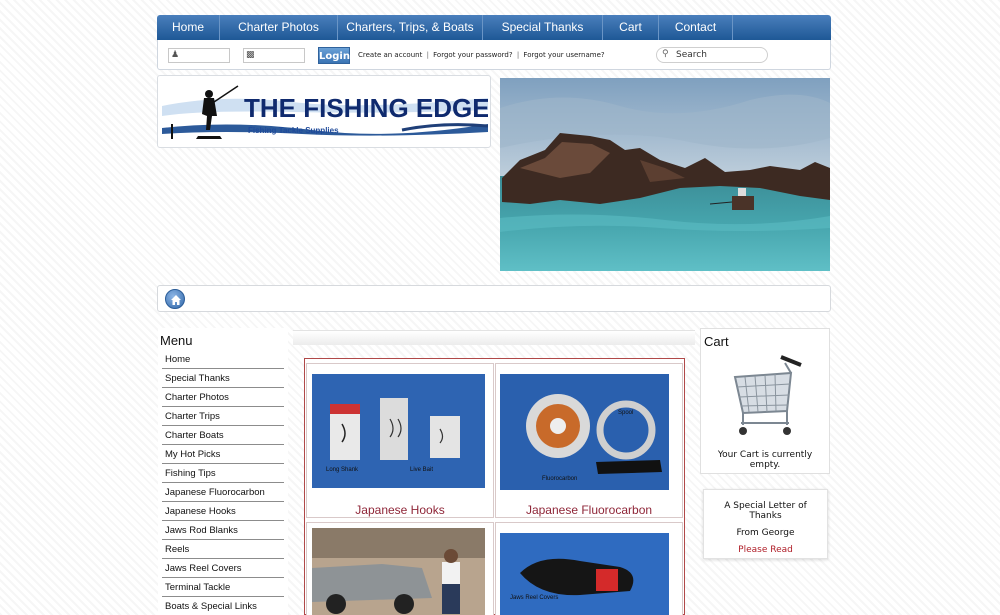 The width and height of the screenshot is (1000, 615). I want to click on menu-item-charter-boats: Charter Boats, so click(223, 435).